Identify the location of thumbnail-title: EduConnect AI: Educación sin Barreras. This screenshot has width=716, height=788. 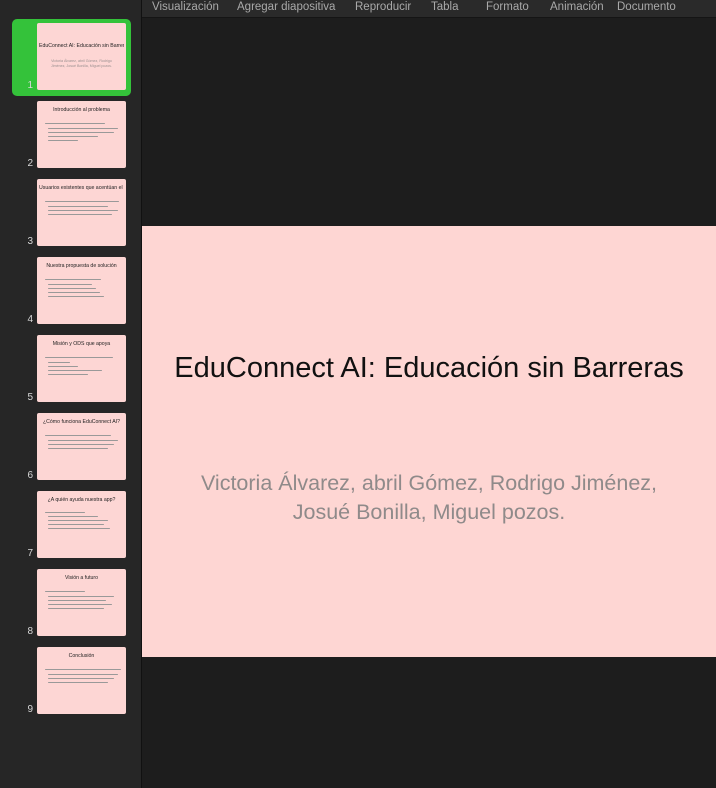
(81, 46).